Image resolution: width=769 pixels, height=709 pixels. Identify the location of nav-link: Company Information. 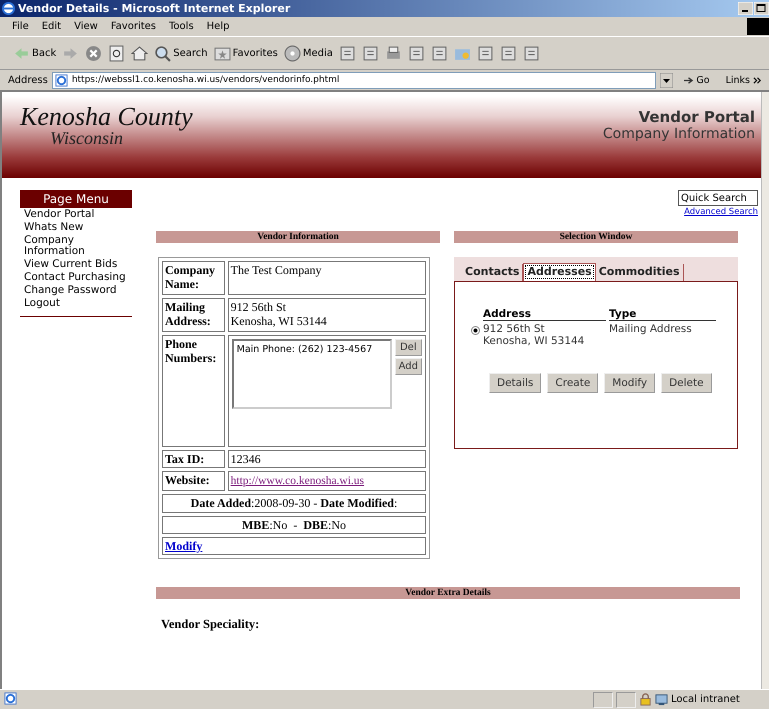
(76, 246).